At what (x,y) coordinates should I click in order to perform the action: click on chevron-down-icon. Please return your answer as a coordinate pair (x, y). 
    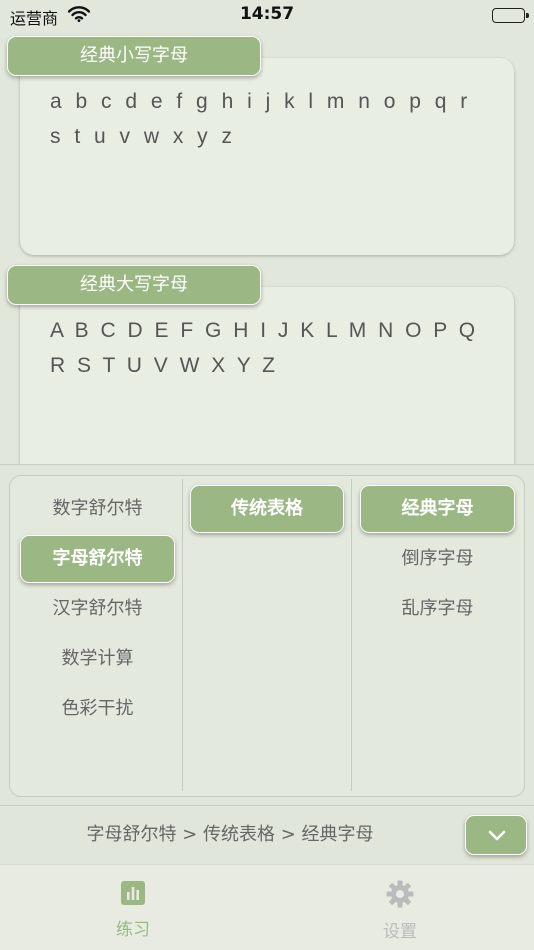
    Looking at the image, I should click on (497, 835).